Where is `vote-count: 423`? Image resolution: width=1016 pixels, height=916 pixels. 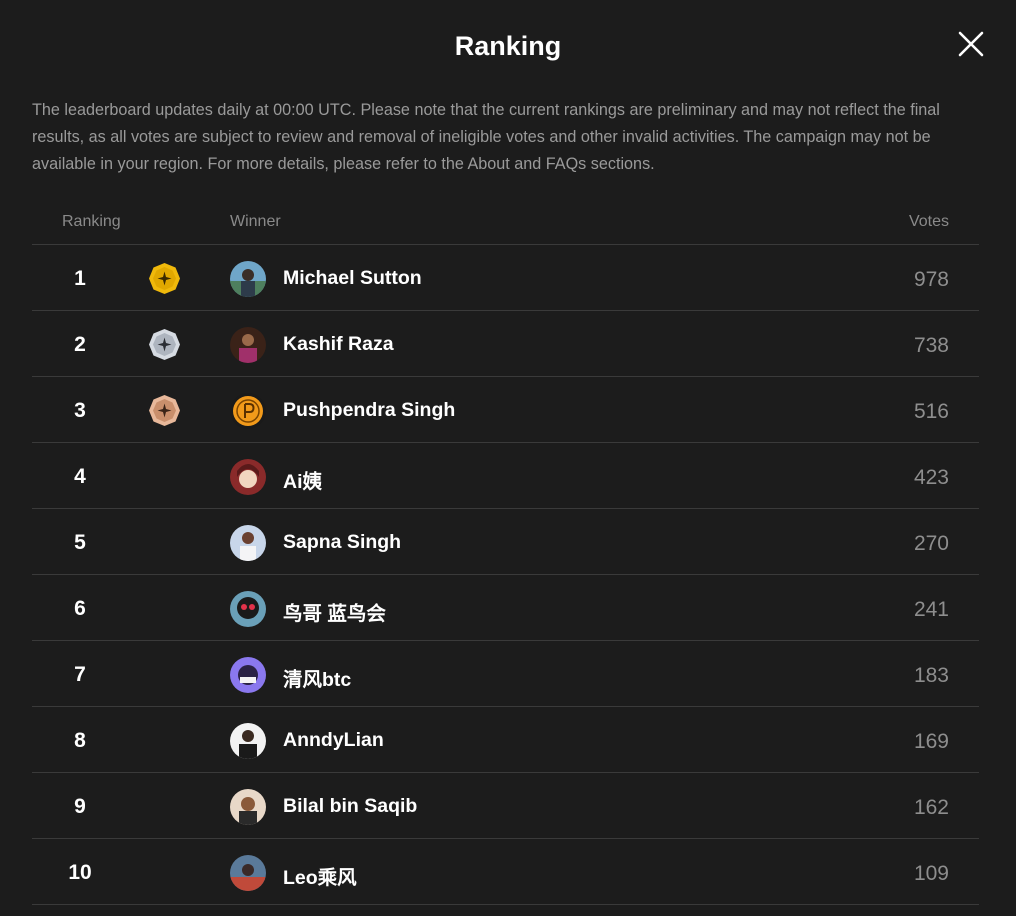
vote-count: 423 is located at coordinates (931, 477).